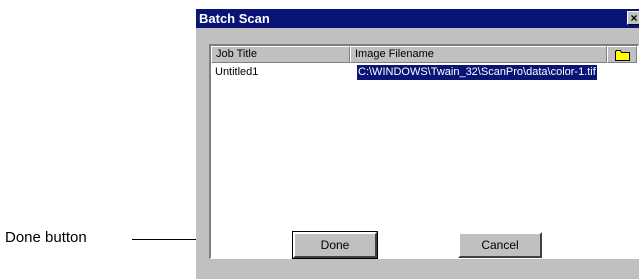  What do you see at coordinates (478, 54) in the screenshot?
I see `column-header-image-filename: Image Filename` at bounding box center [478, 54].